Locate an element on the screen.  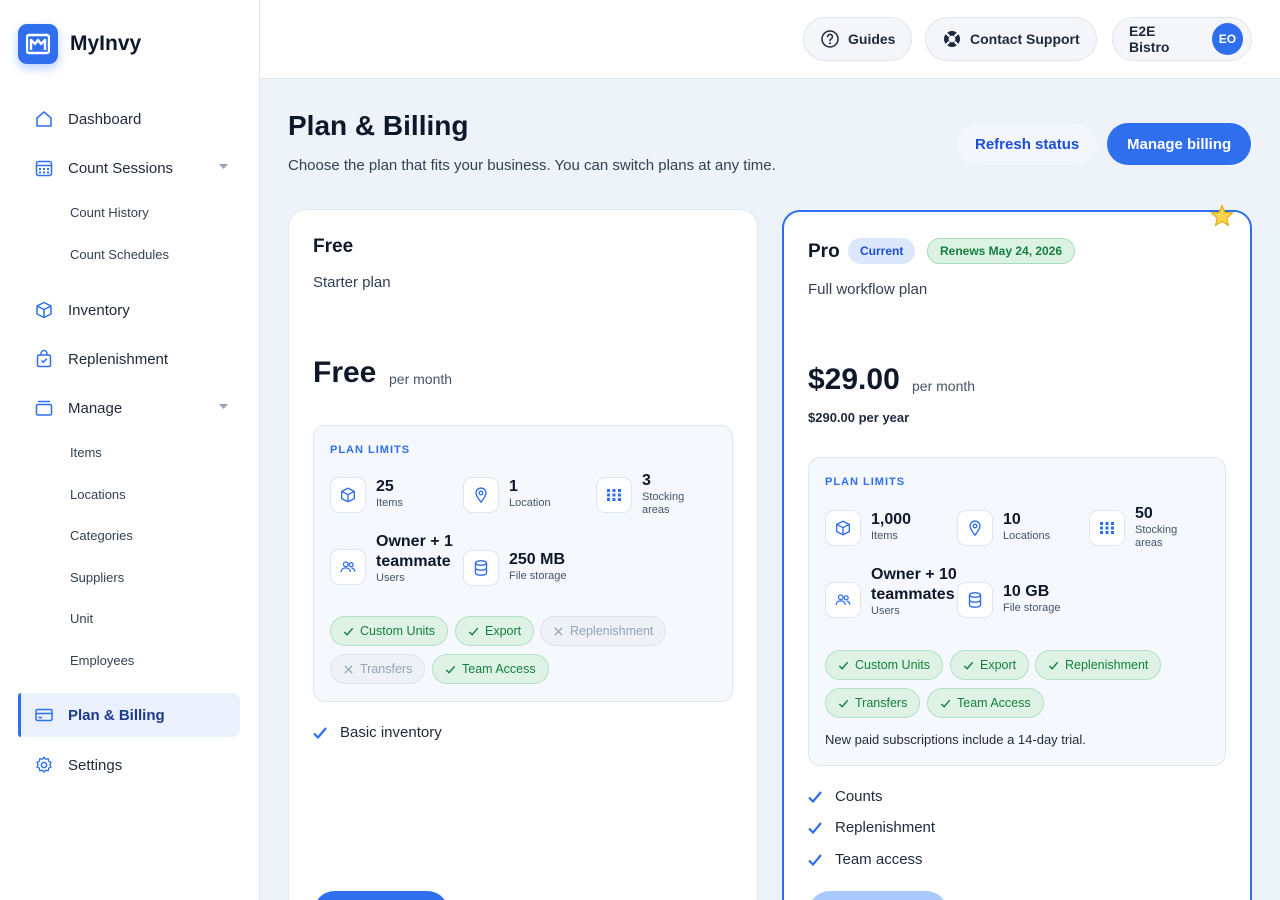
plan-name: Pro is located at coordinates (824, 251).